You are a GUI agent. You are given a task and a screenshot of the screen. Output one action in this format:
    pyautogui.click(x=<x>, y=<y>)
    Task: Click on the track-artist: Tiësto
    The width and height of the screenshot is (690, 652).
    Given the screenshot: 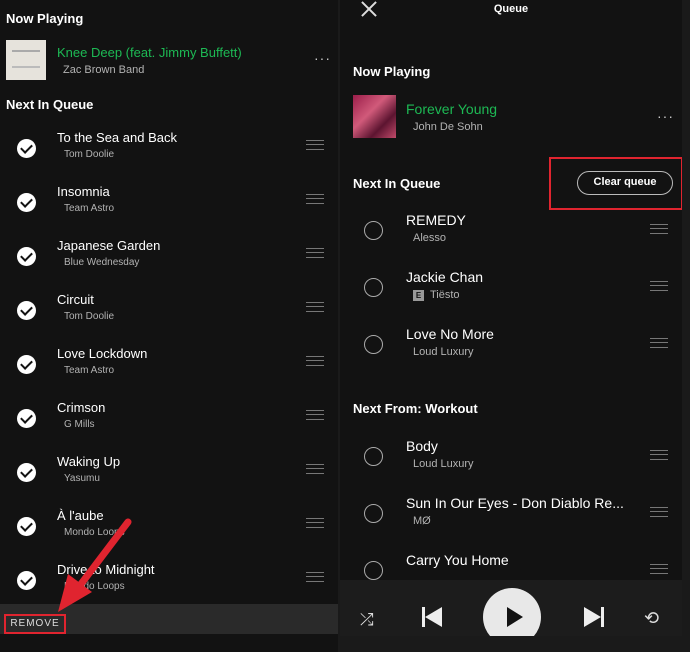 What is the action you would take?
    pyautogui.click(x=445, y=295)
    